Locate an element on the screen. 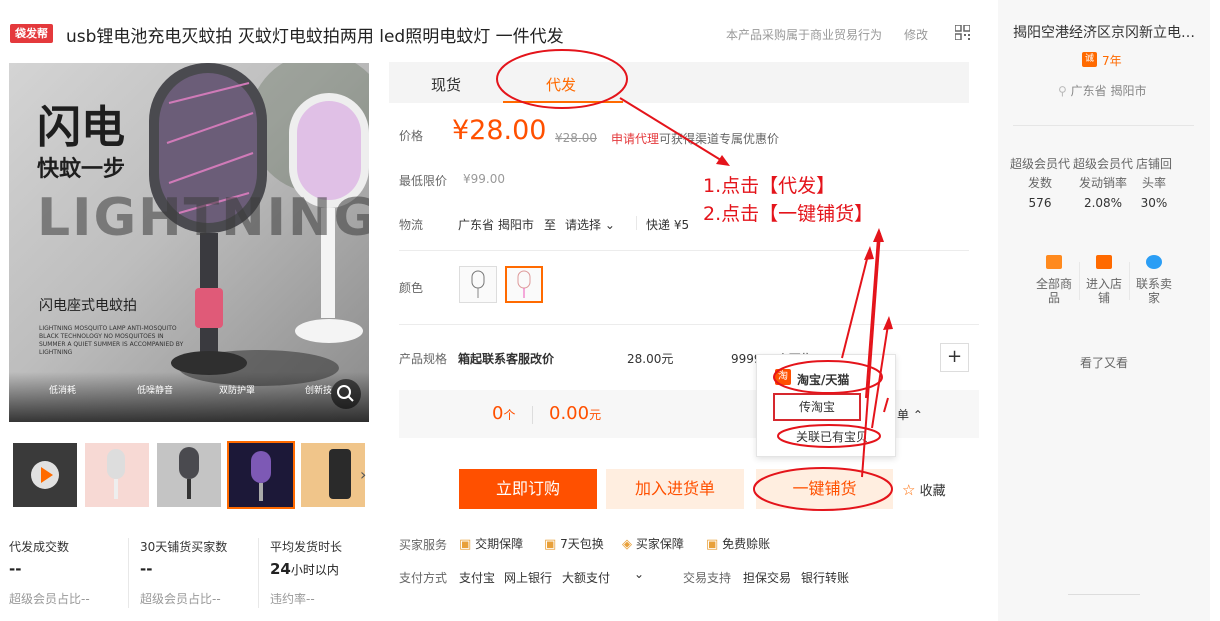  sidebar-stat-label-1: 超级会员代发数 is located at coordinates (1039, 173).